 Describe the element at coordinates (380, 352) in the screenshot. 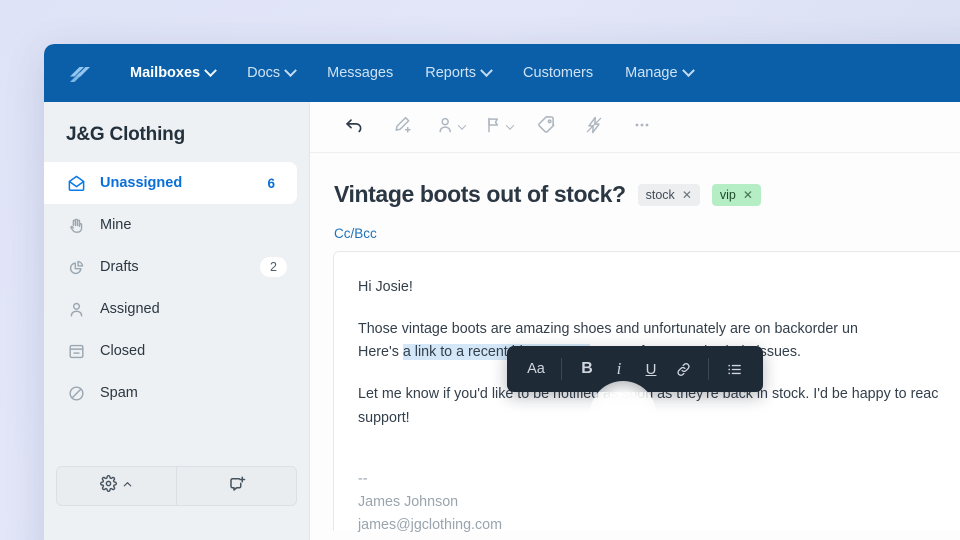

I see `paragraph-text: Here's` at that location.